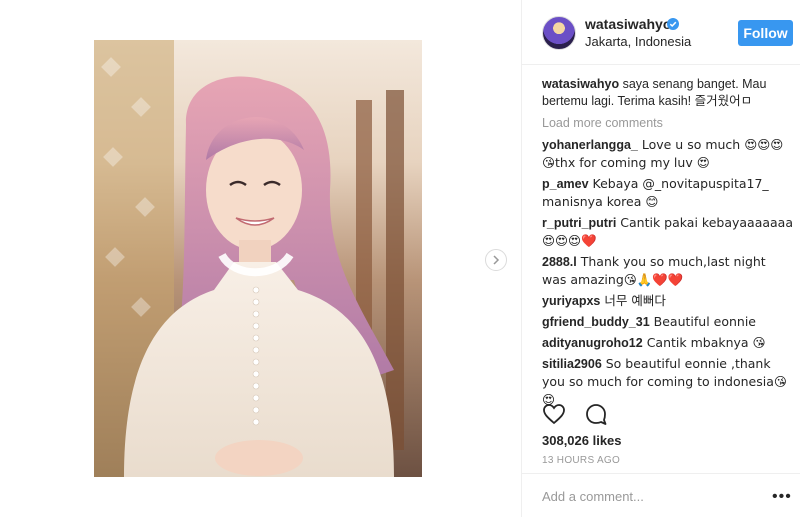 The height and width of the screenshot is (517, 800). What do you see at coordinates (582, 440) in the screenshot?
I see `like-count: 308,026 likes` at bounding box center [582, 440].